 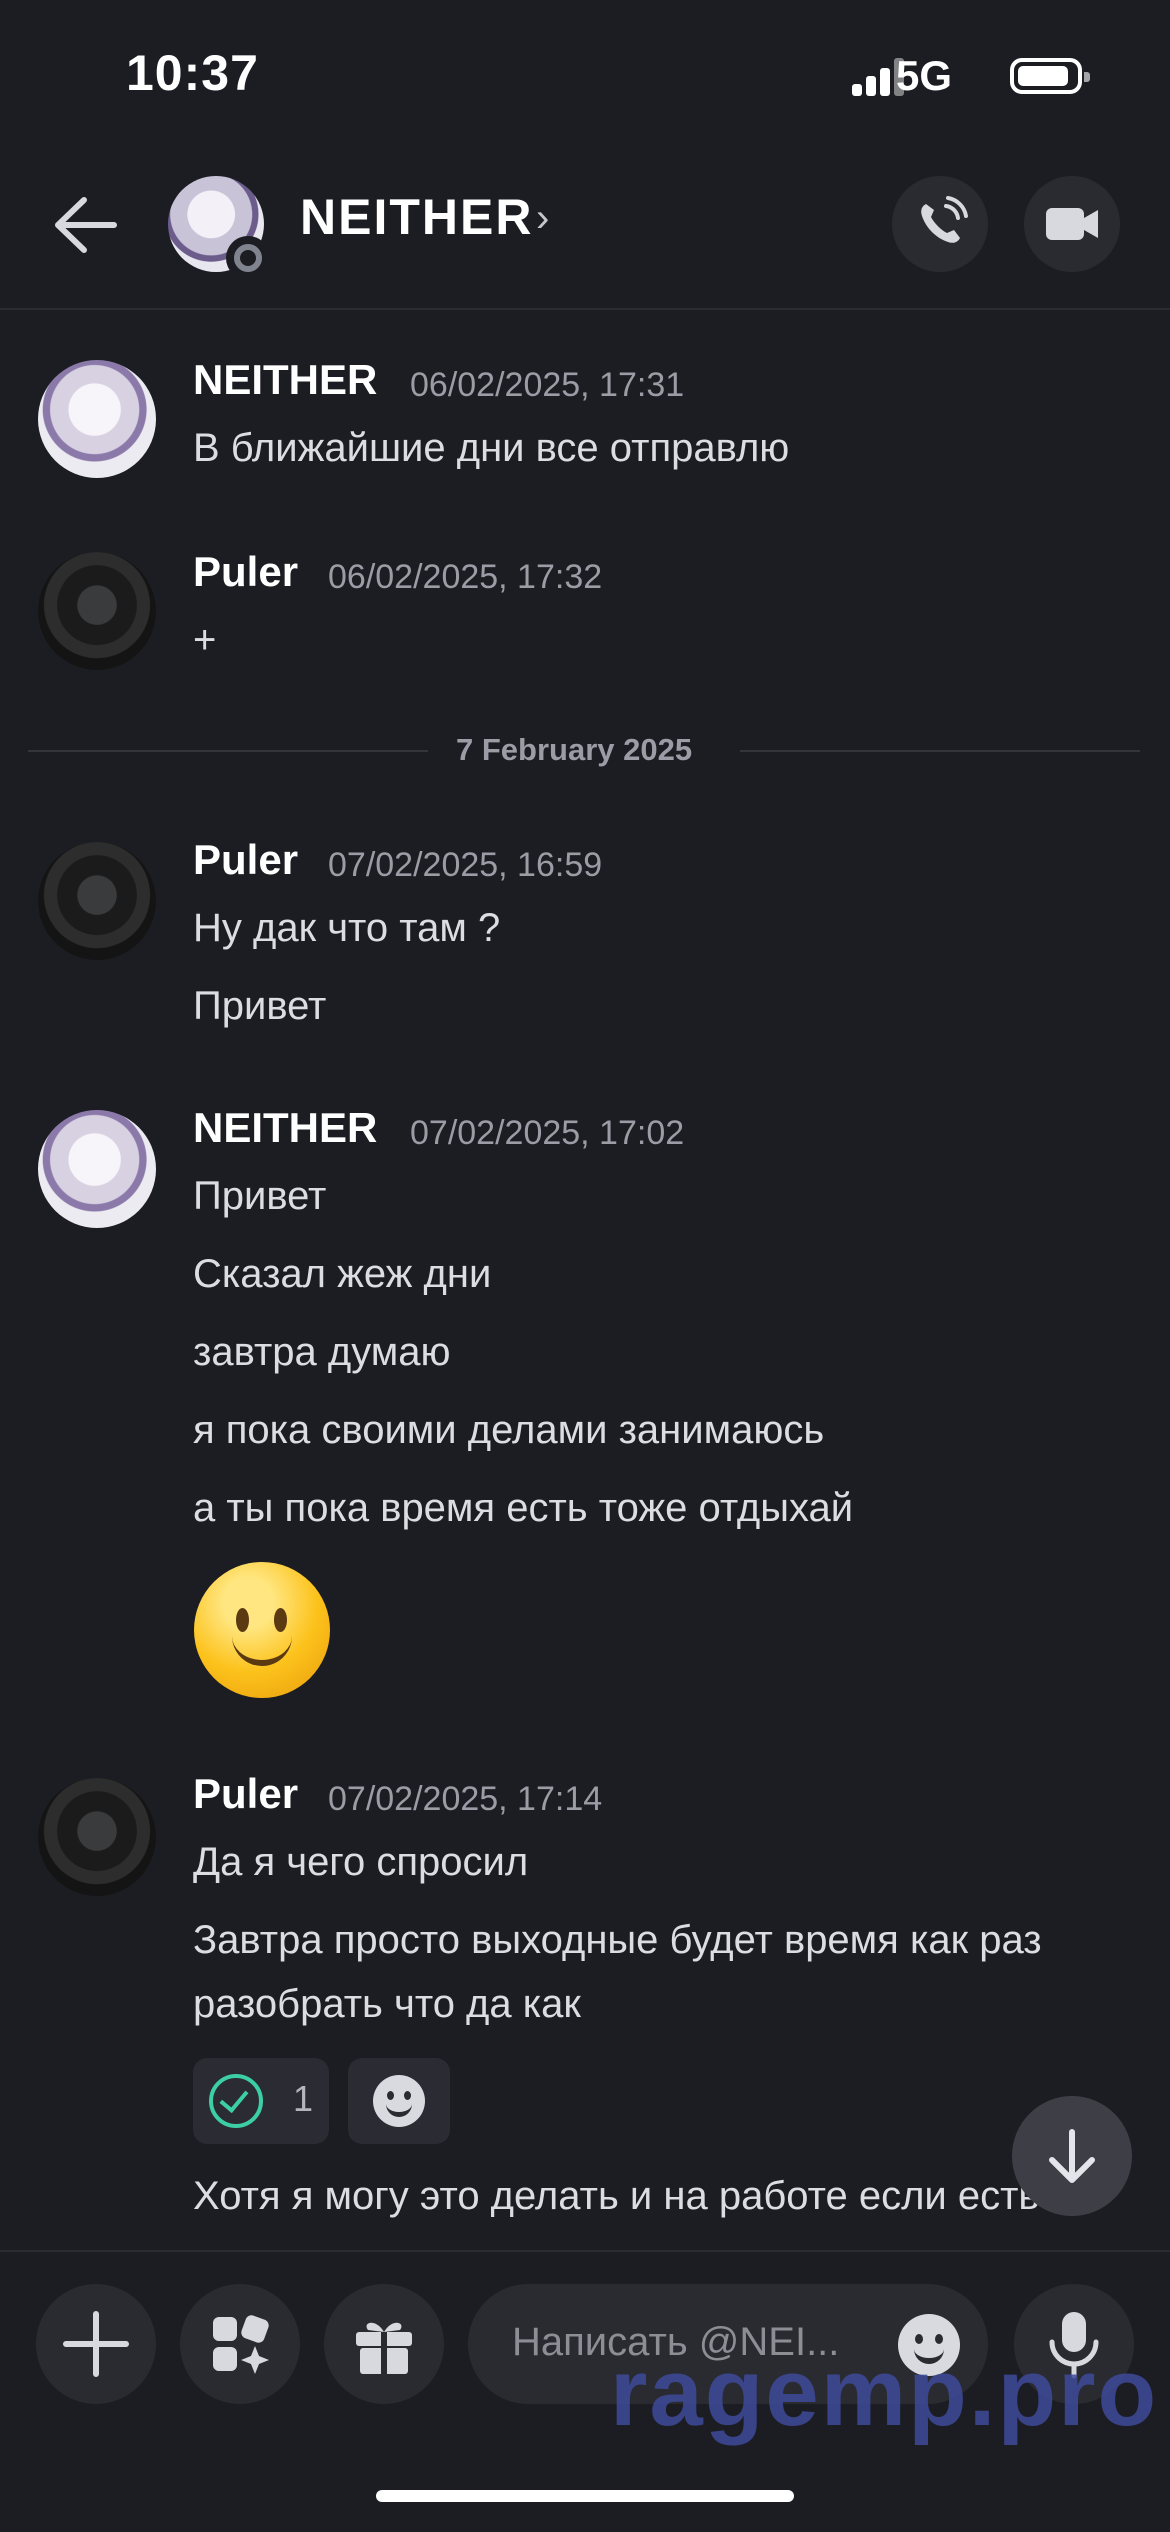 What do you see at coordinates (923, 75) in the screenshot?
I see `network-type: 5G` at bounding box center [923, 75].